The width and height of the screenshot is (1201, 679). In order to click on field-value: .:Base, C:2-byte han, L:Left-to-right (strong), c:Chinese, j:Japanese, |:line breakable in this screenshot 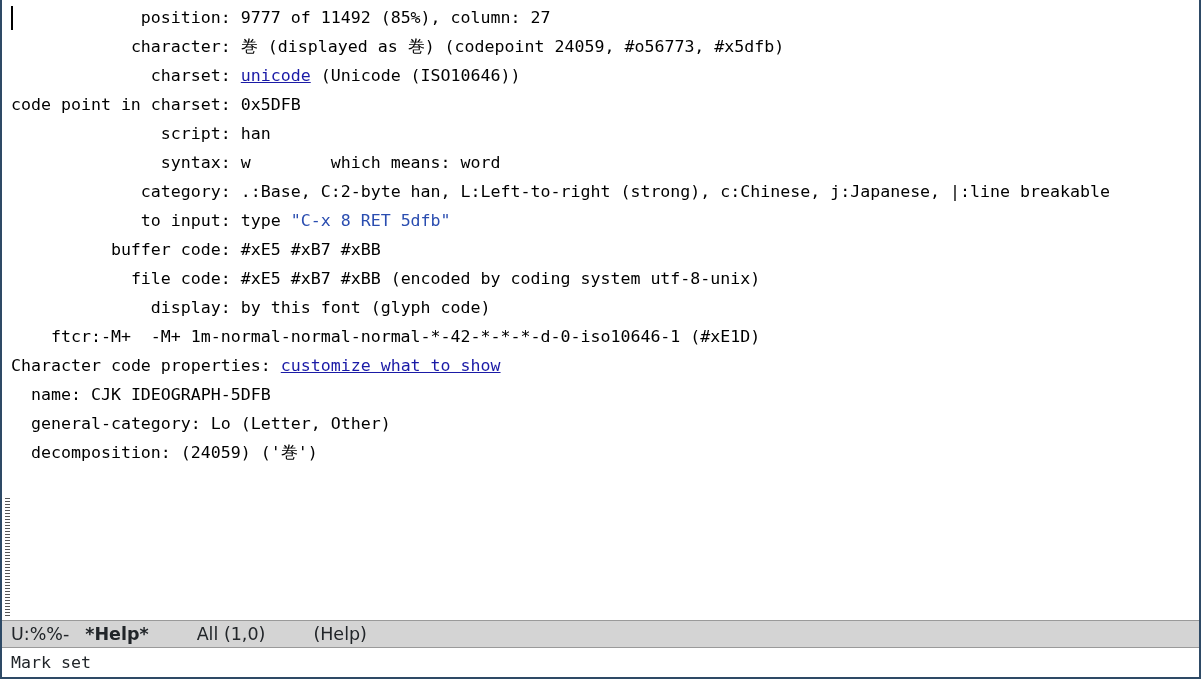, I will do `click(675, 192)`.